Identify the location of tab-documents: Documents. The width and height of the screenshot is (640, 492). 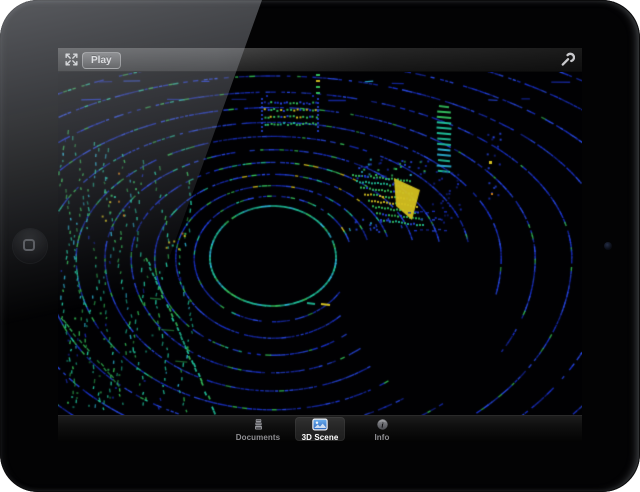
(258, 429).